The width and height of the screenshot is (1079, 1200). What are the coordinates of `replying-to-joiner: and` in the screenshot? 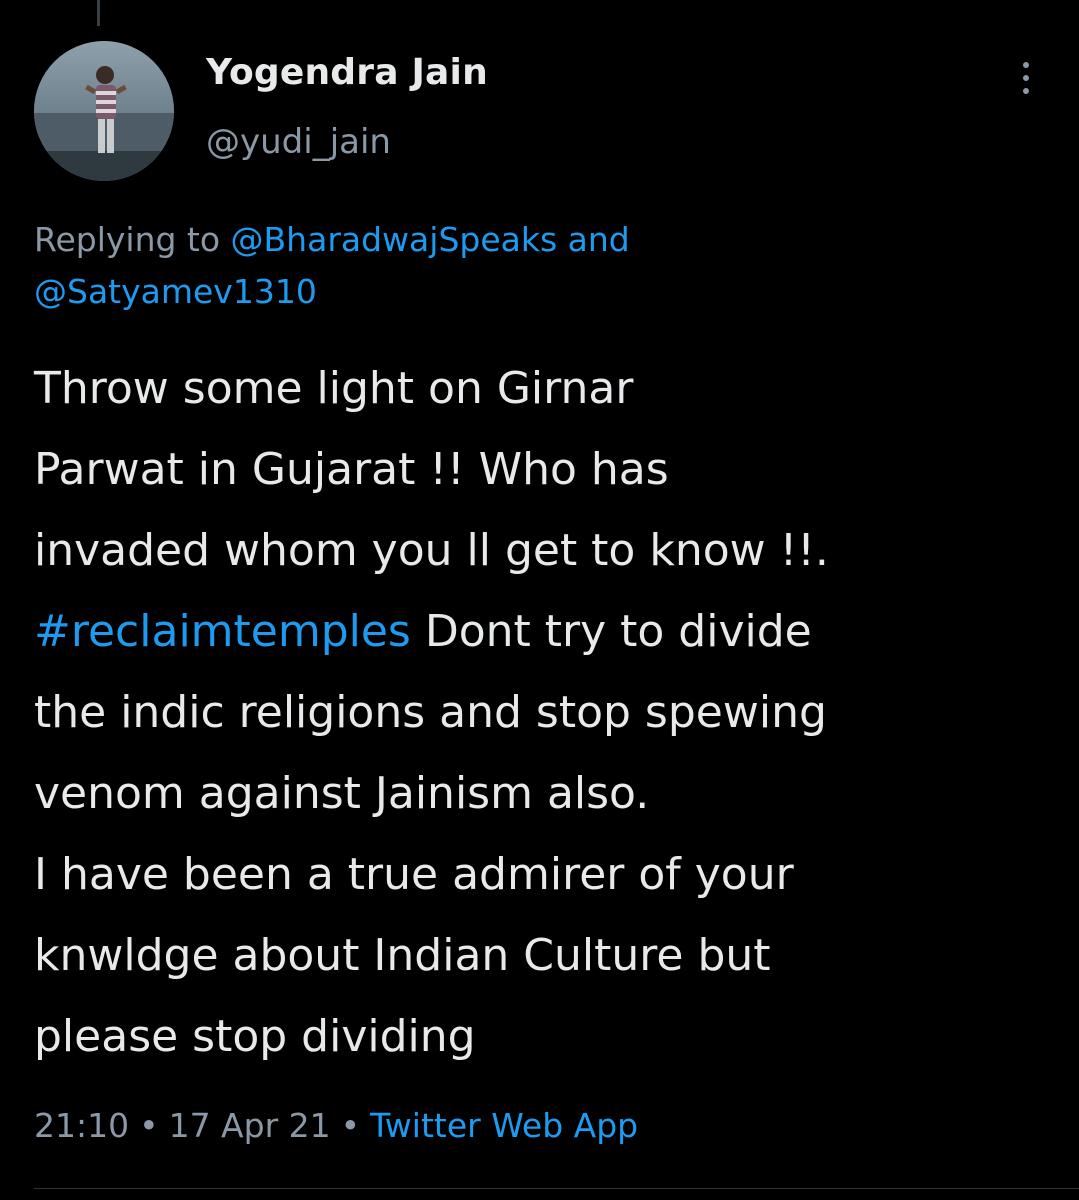 It's located at (593, 239).